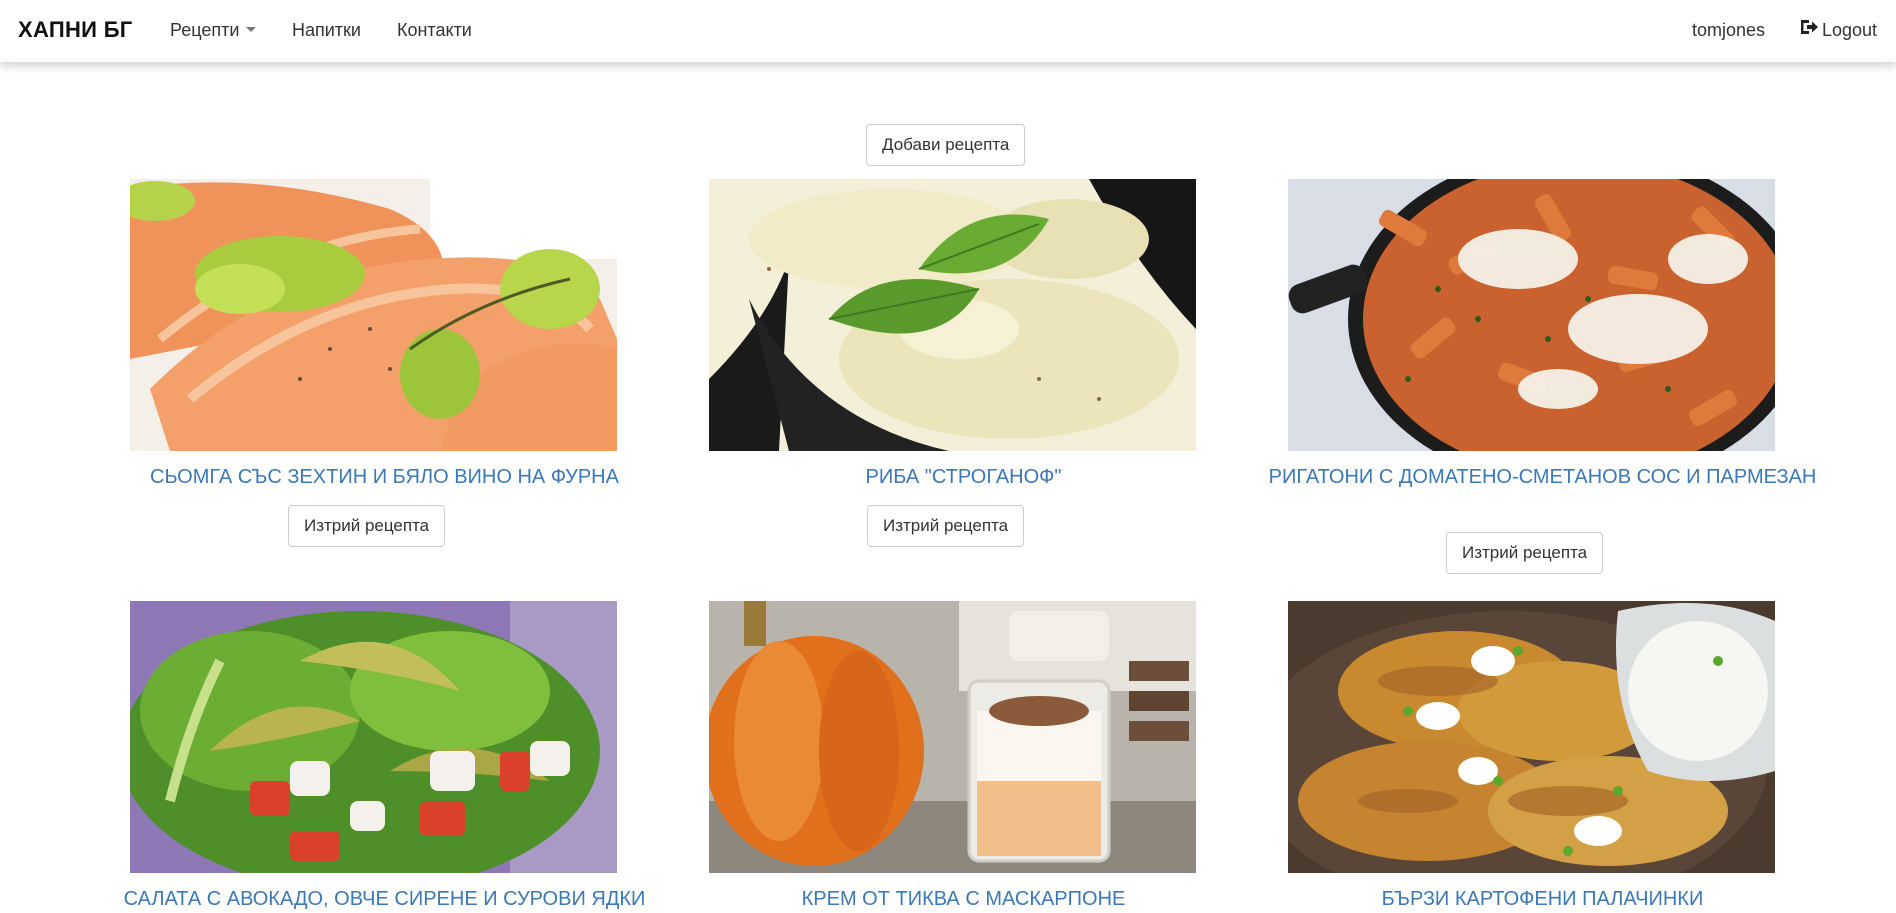 This screenshot has width=1896, height=913. I want to click on nav-item-drinks: Напитки, so click(326, 30).